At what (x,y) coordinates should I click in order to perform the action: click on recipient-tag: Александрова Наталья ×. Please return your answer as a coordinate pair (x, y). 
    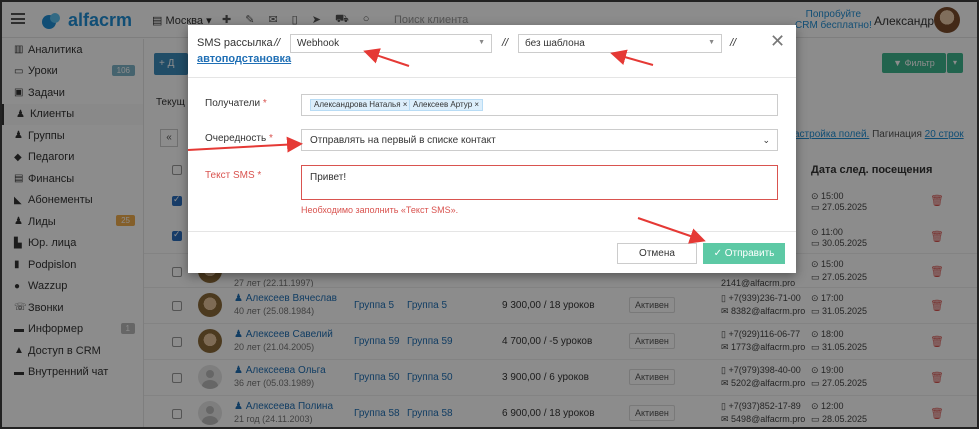
    Looking at the image, I should click on (361, 105).